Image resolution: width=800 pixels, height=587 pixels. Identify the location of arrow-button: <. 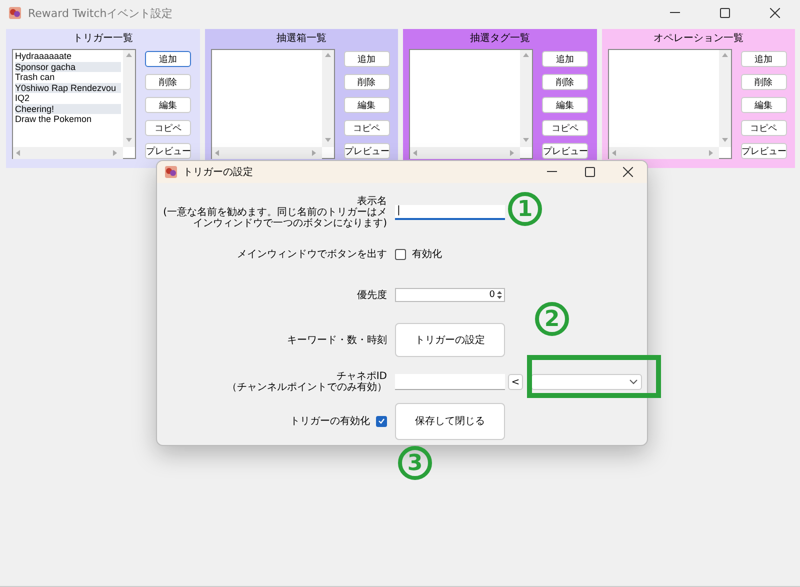
(515, 382).